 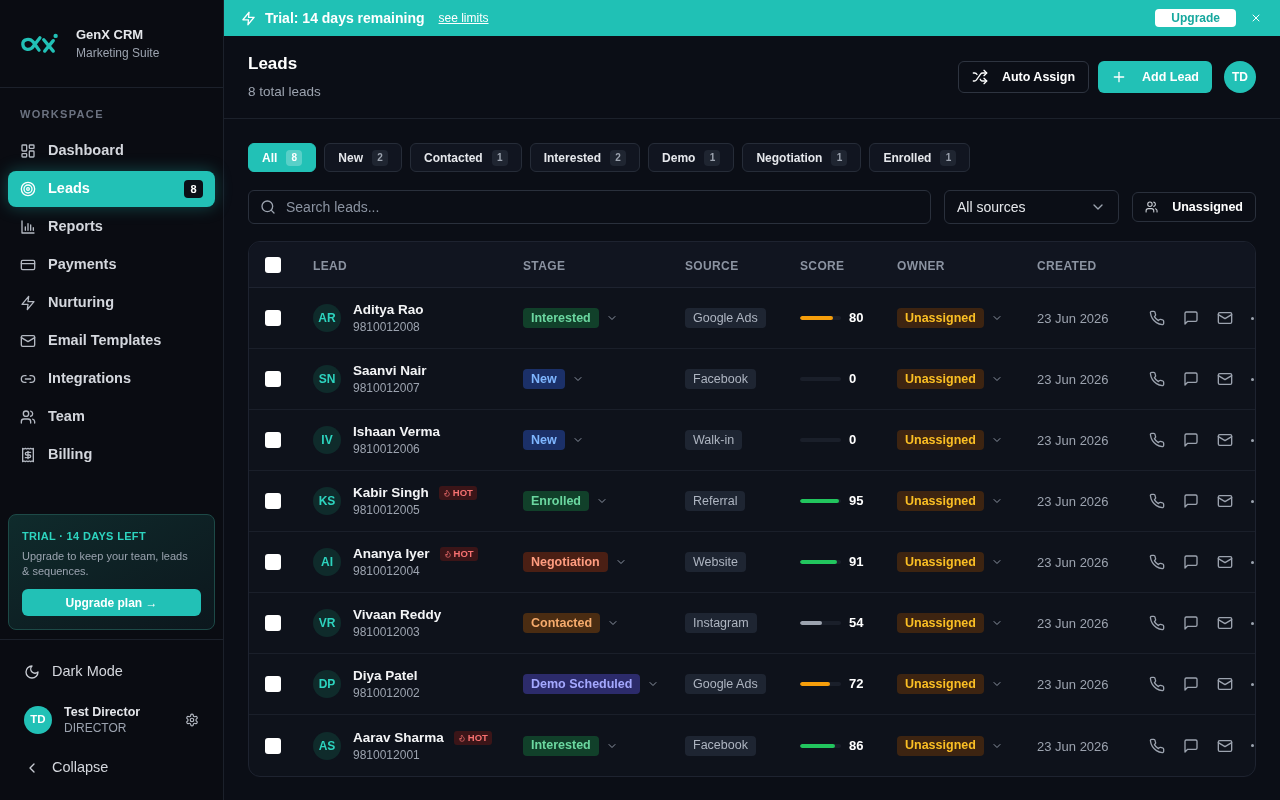 I want to click on settings-icon, so click(x=192, y=720).